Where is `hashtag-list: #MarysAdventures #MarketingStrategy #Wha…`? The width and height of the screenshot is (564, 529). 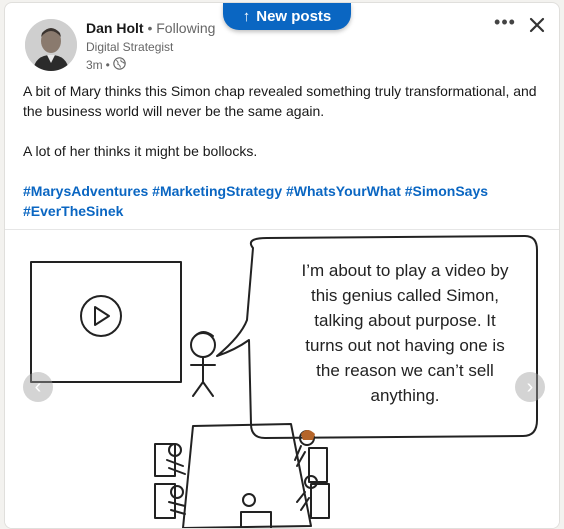 hashtag-list: #MarysAdventures #MarketingStrategy #Wha… is located at coordinates (287, 201).